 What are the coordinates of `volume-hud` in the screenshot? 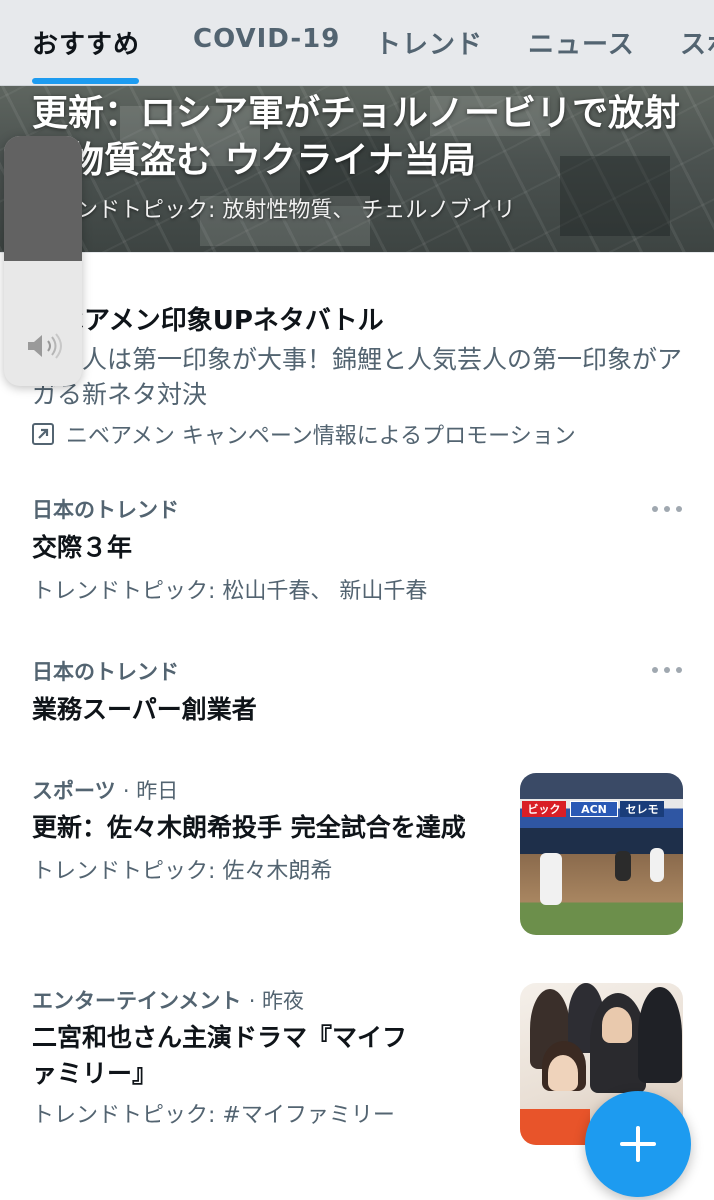 It's located at (43, 261).